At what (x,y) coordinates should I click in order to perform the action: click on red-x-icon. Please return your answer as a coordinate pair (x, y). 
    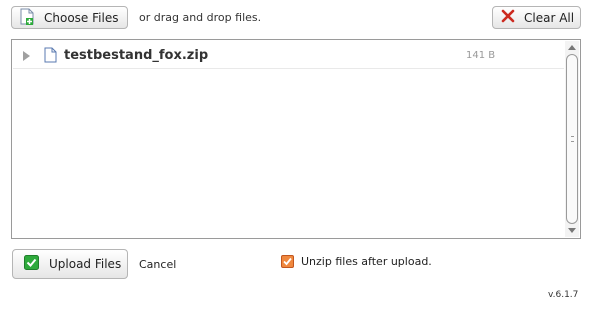
    Looking at the image, I should click on (508, 17).